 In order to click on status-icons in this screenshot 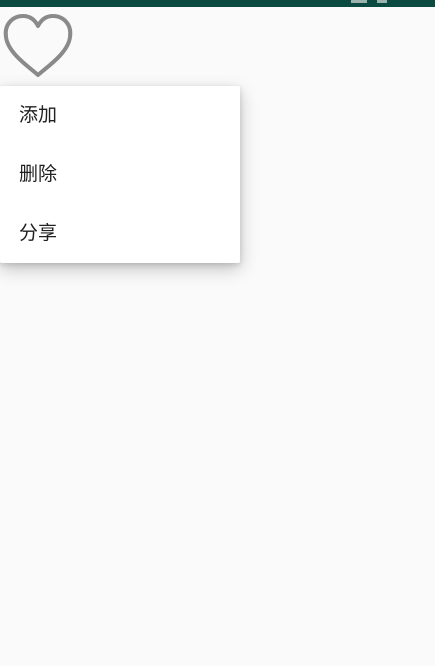, I will do `click(369, 1)`.